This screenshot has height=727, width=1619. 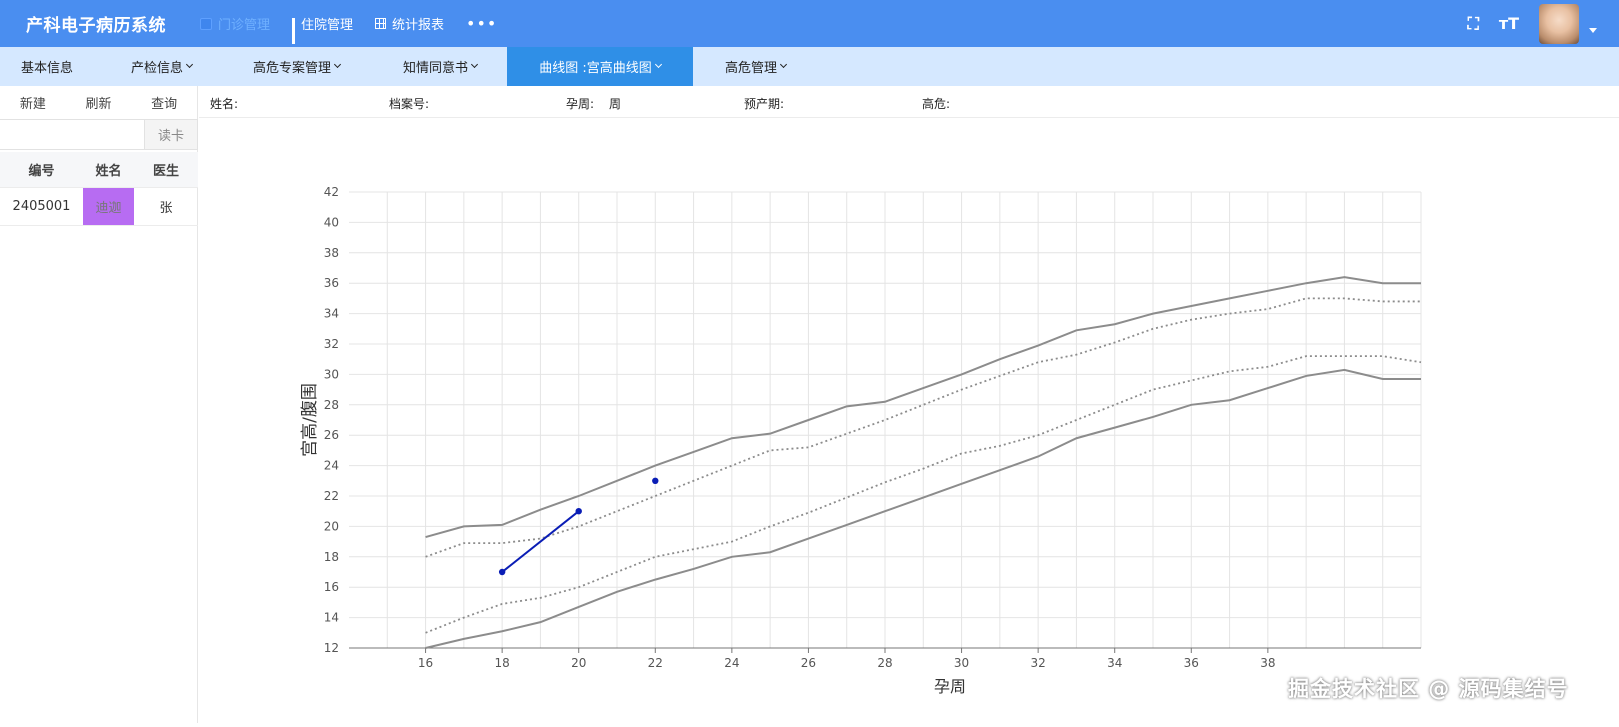 I want to click on y-tick-label: 18, so click(x=331, y=557).